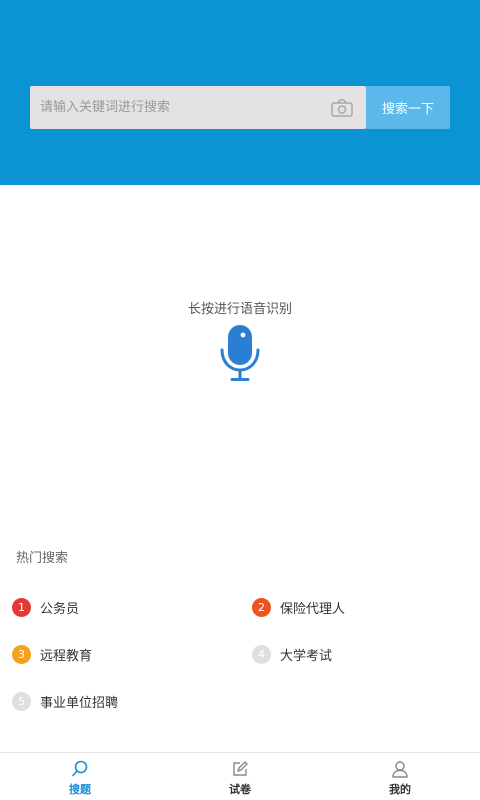  What do you see at coordinates (66, 656) in the screenshot?
I see `hot-search-label: 远程教育` at bounding box center [66, 656].